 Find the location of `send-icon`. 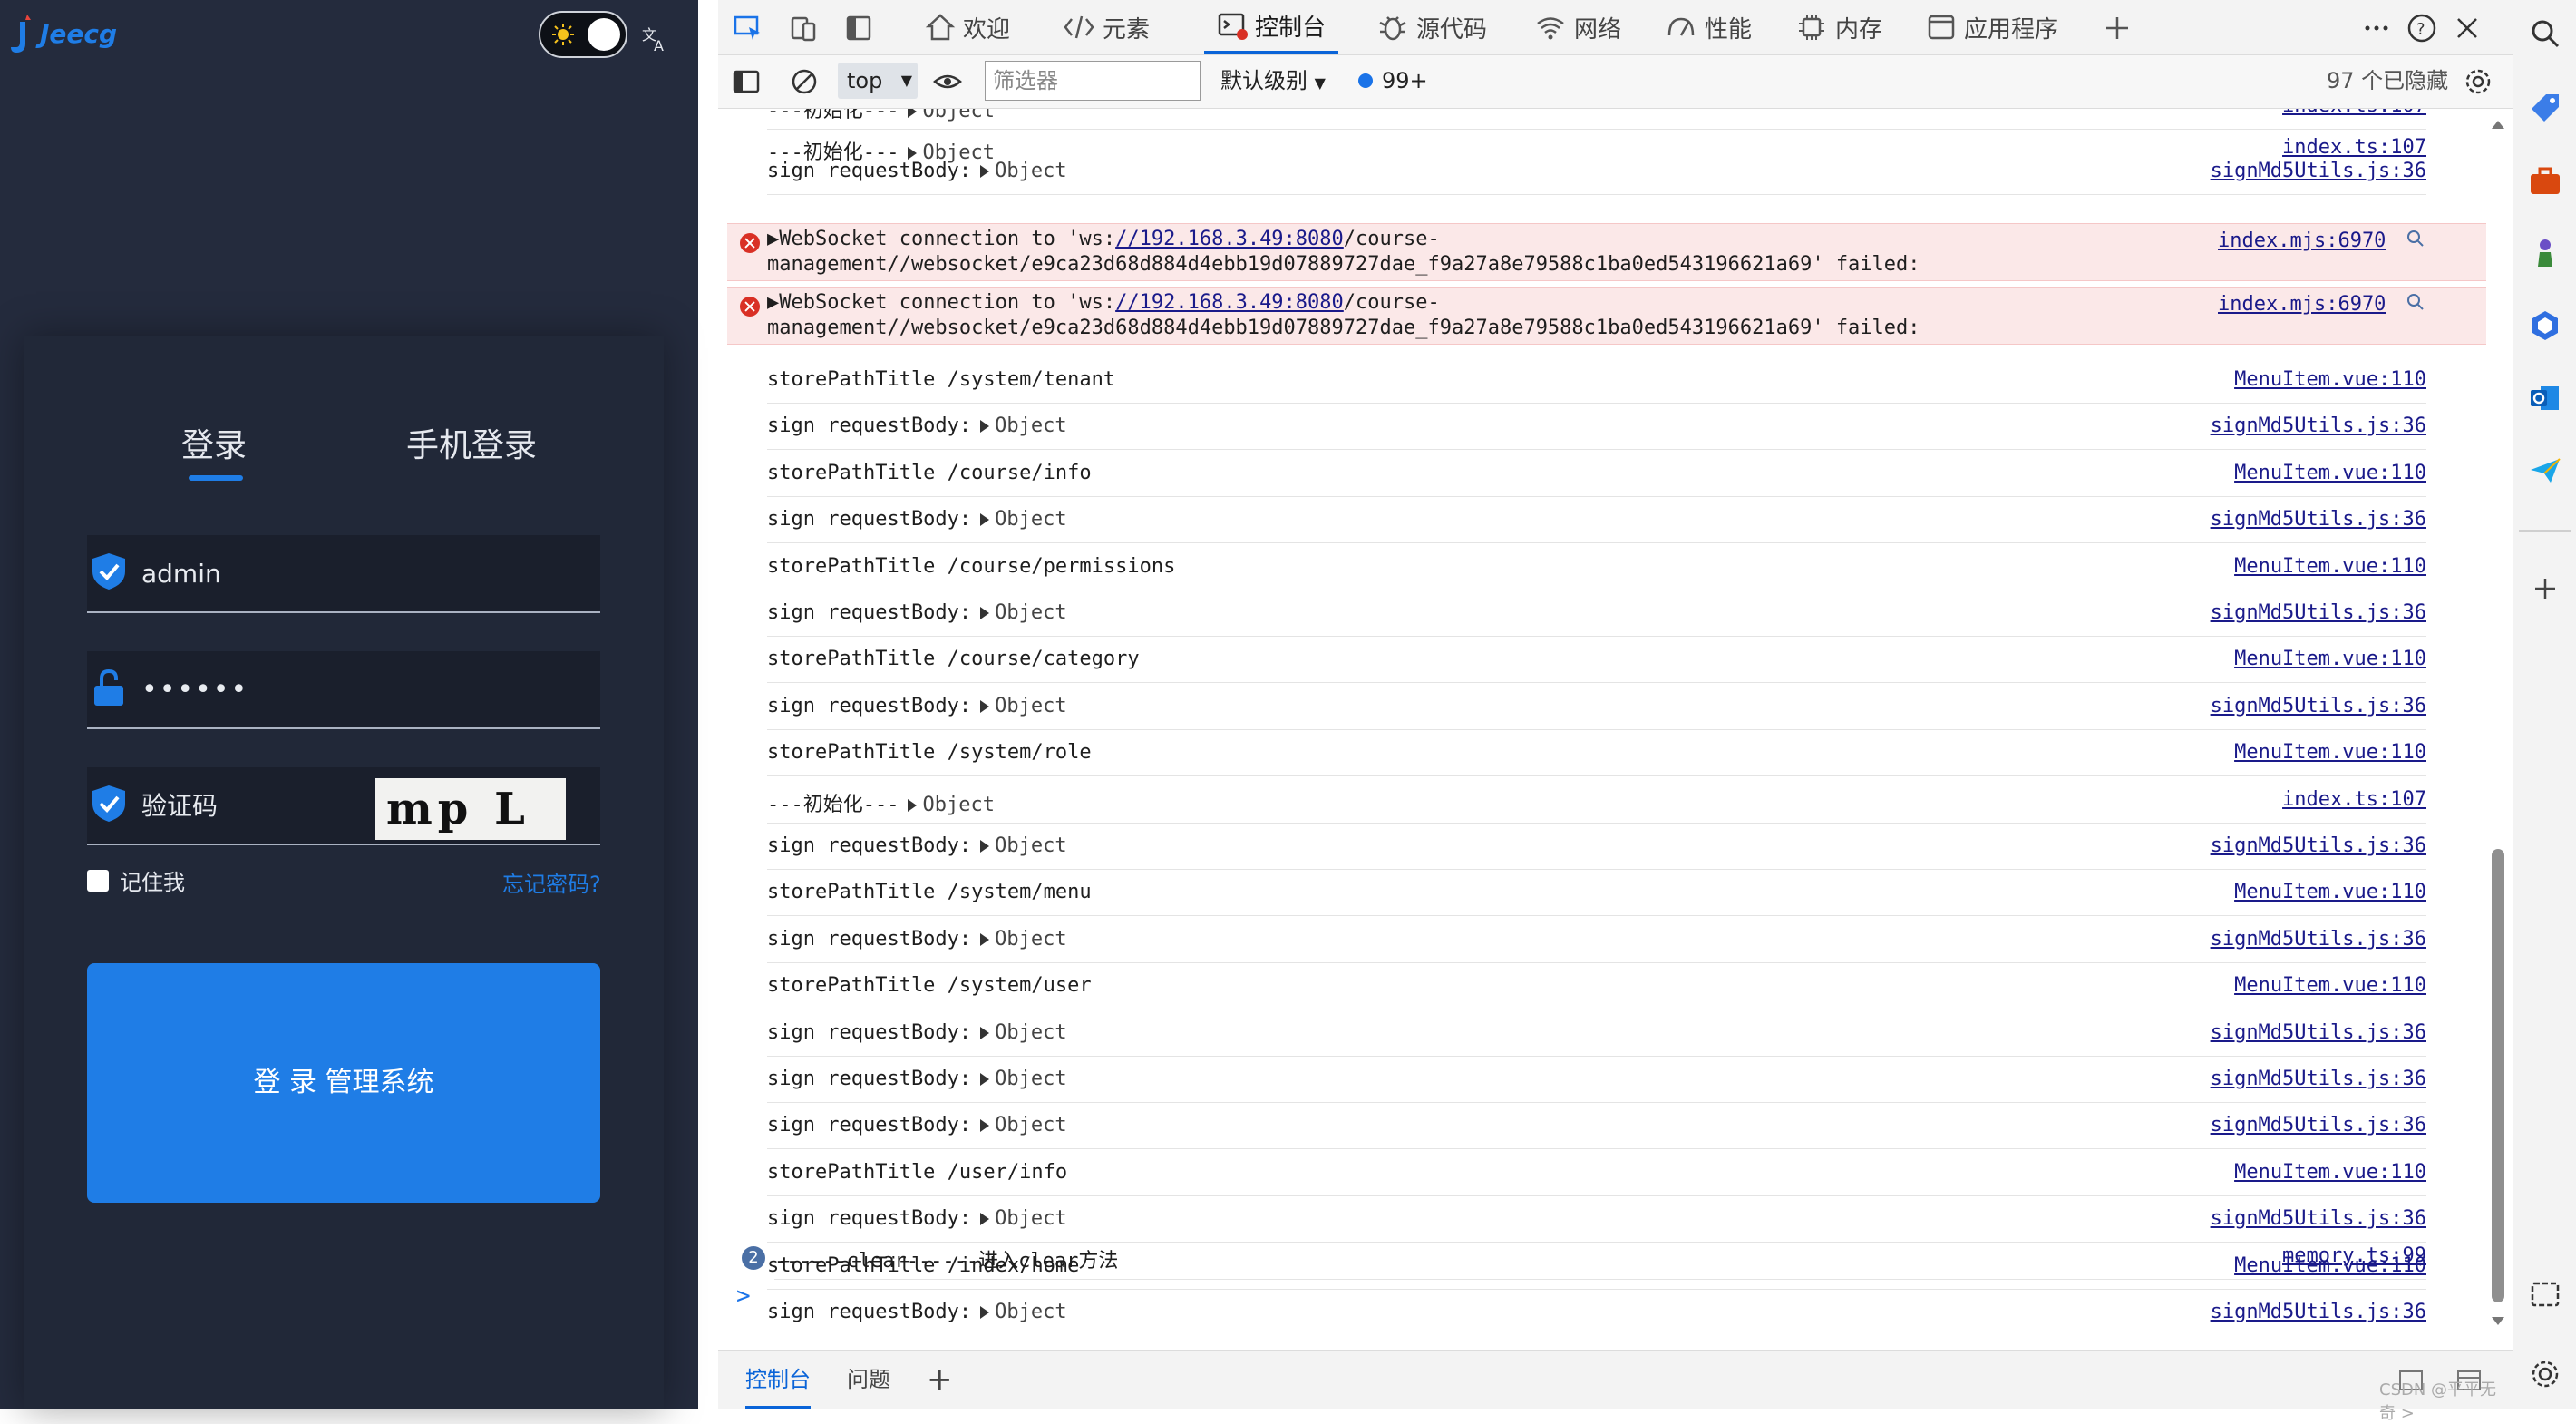

send-icon is located at coordinates (2545, 471).